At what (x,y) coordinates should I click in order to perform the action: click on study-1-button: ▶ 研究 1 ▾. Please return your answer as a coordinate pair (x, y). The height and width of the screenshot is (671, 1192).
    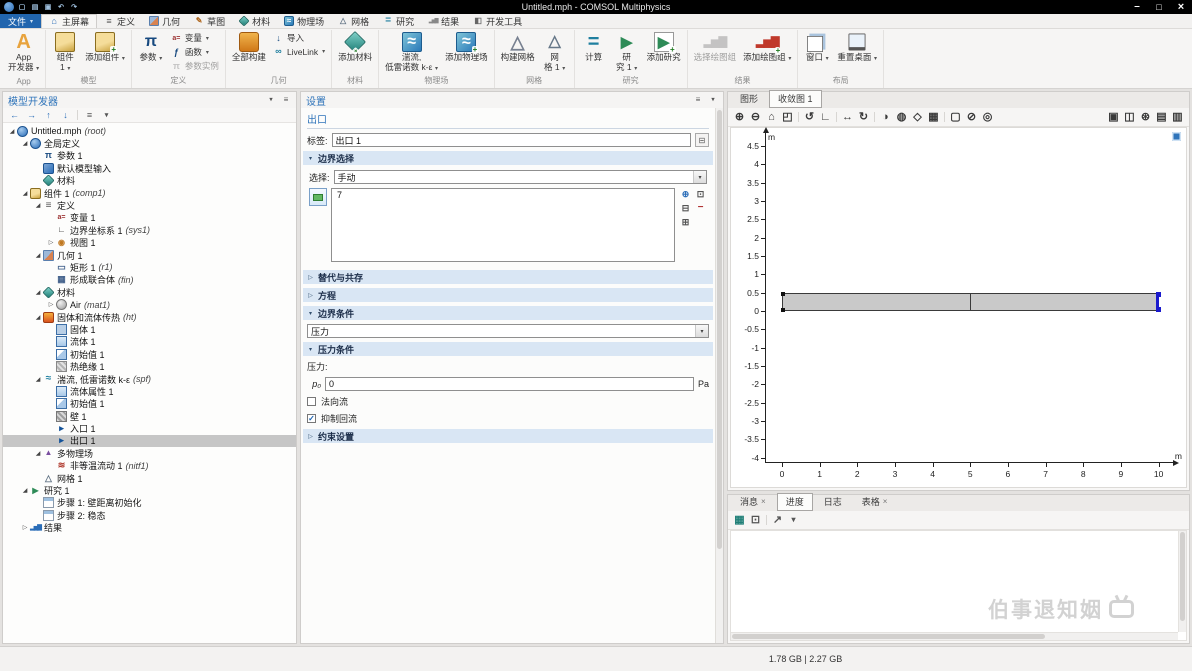
    Looking at the image, I should click on (627, 51).